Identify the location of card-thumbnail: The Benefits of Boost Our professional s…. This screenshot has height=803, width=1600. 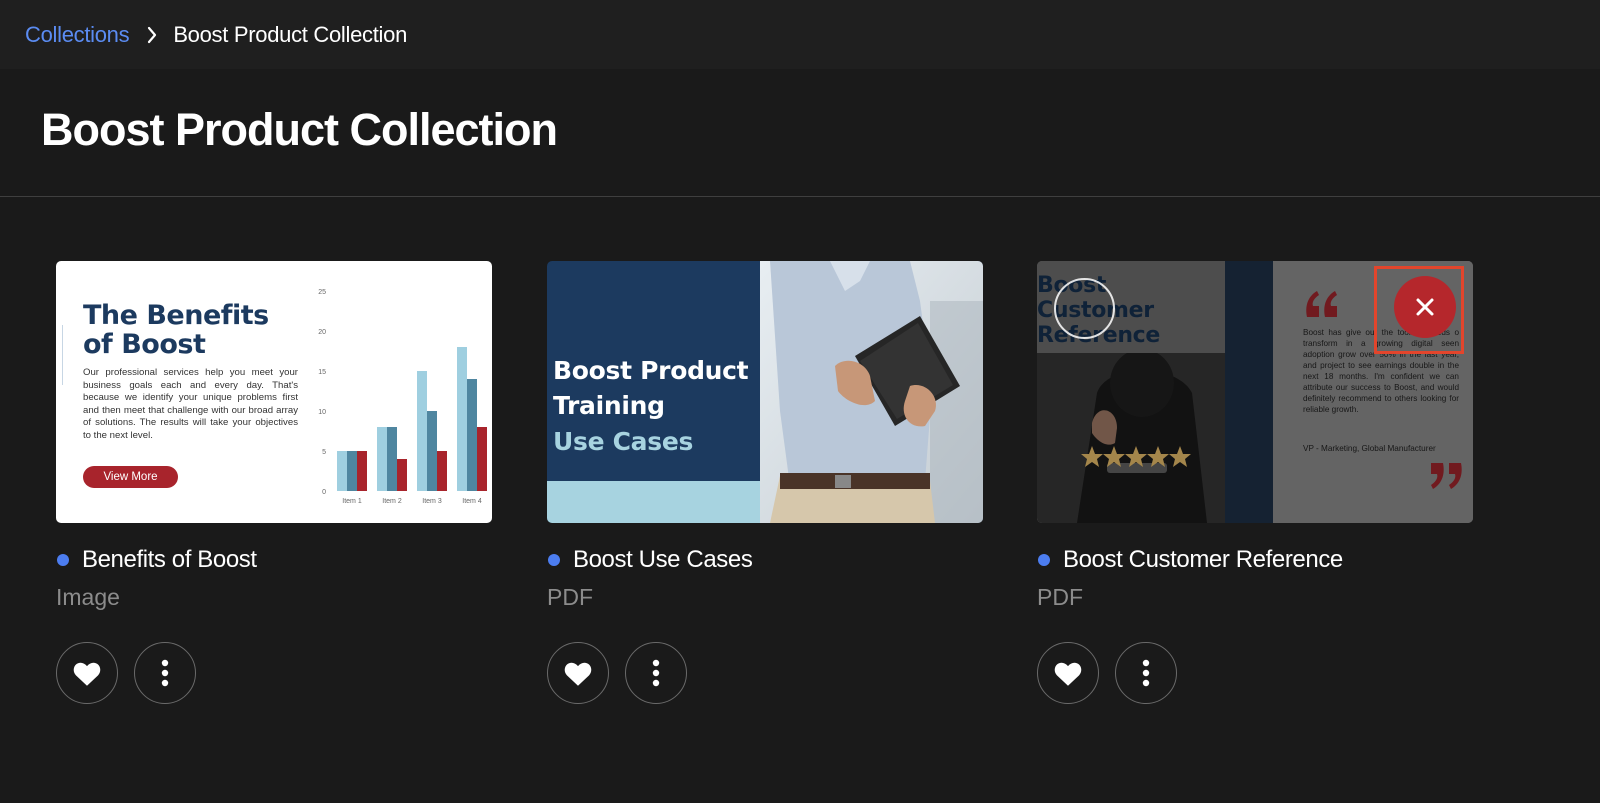
(274, 392).